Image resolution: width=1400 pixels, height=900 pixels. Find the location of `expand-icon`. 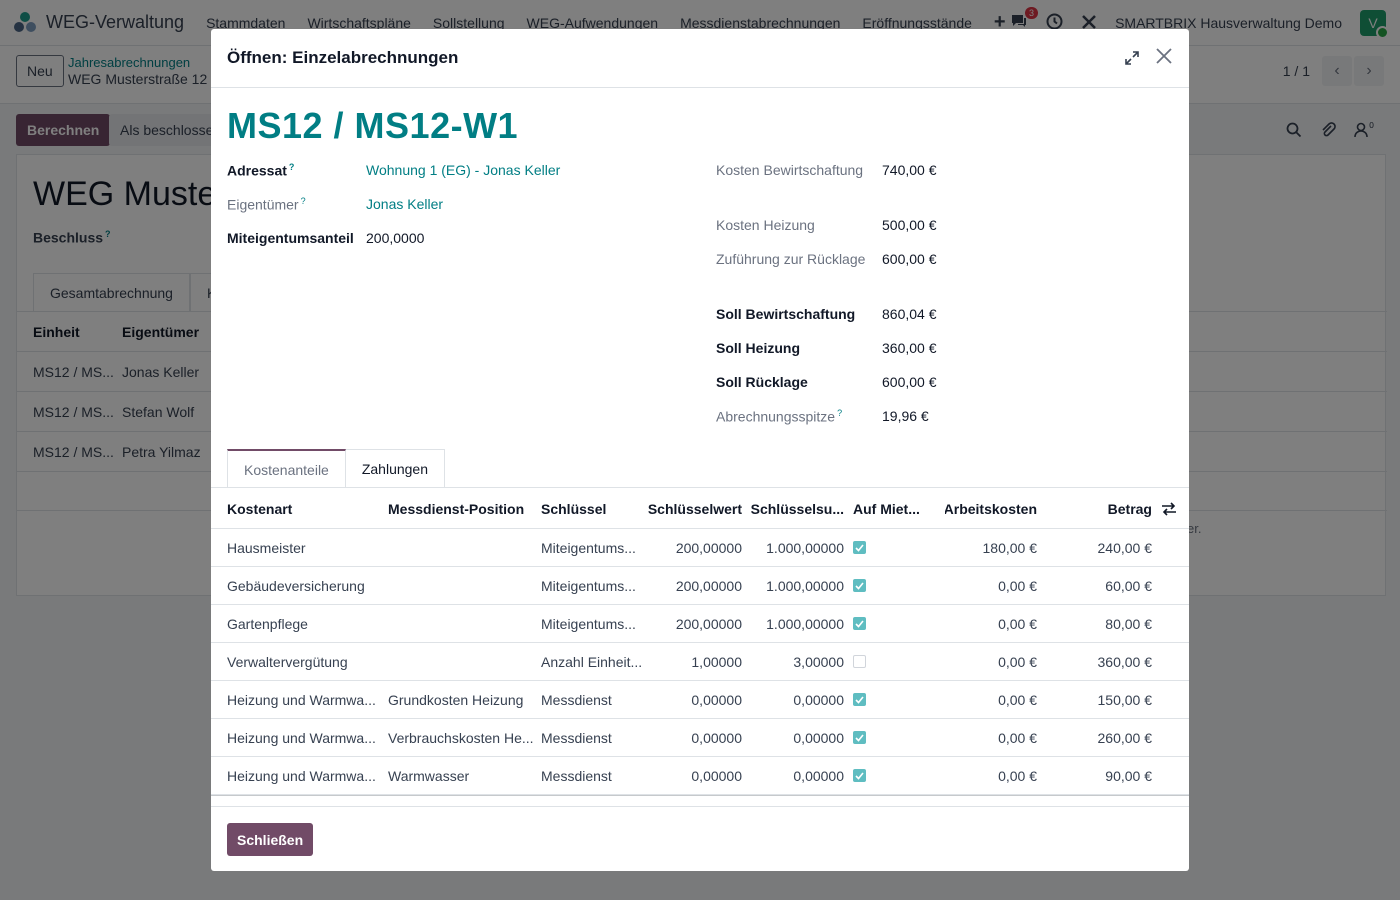

expand-icon is located at coordinates (1132, 58).